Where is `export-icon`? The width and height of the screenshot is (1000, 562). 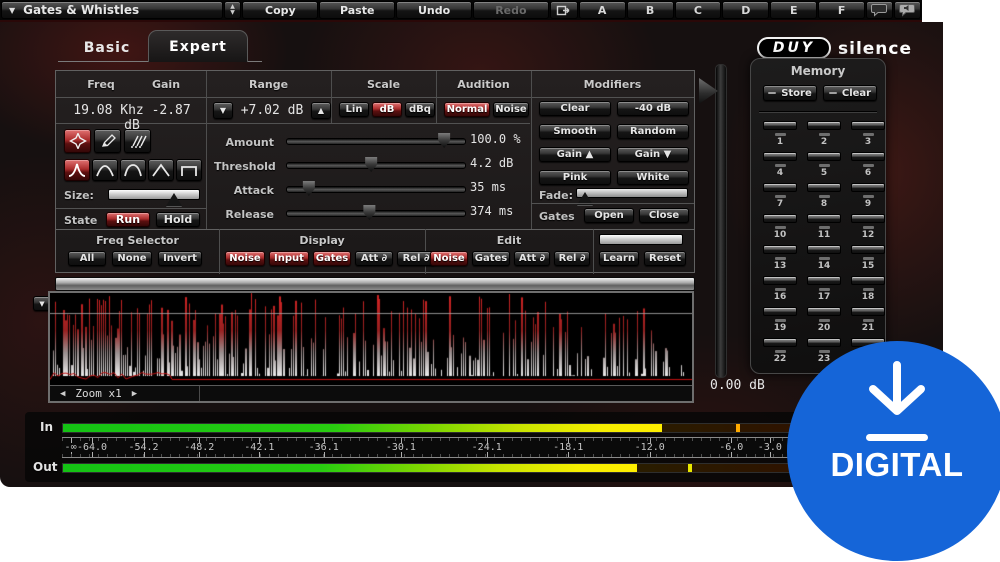
export-icon is located at coordinates (563, 10).